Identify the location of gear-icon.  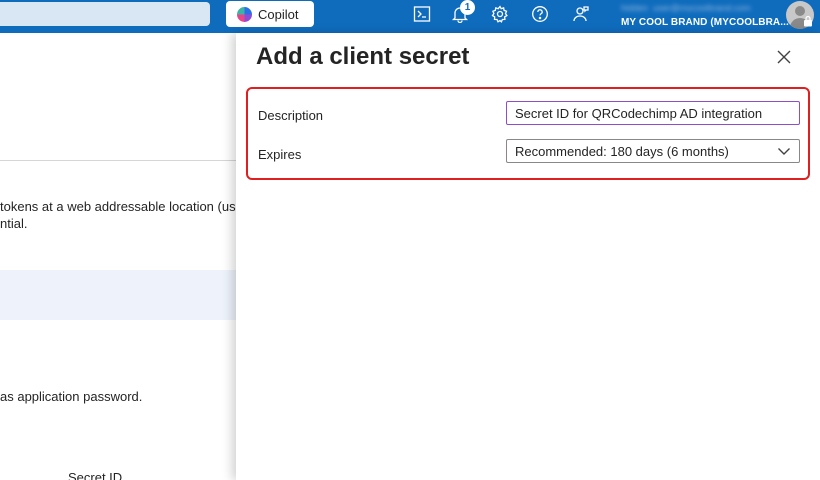
(500, 14).